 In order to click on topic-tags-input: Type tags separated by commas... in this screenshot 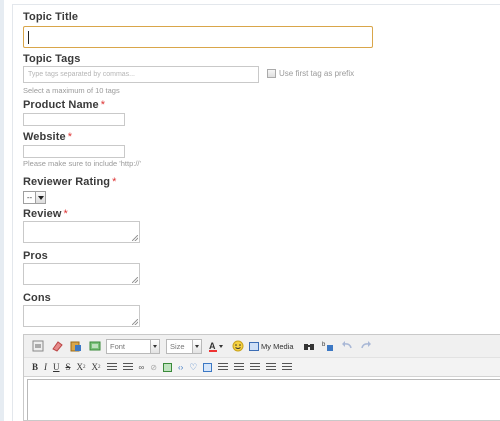, I will do `click(141, 74)`.